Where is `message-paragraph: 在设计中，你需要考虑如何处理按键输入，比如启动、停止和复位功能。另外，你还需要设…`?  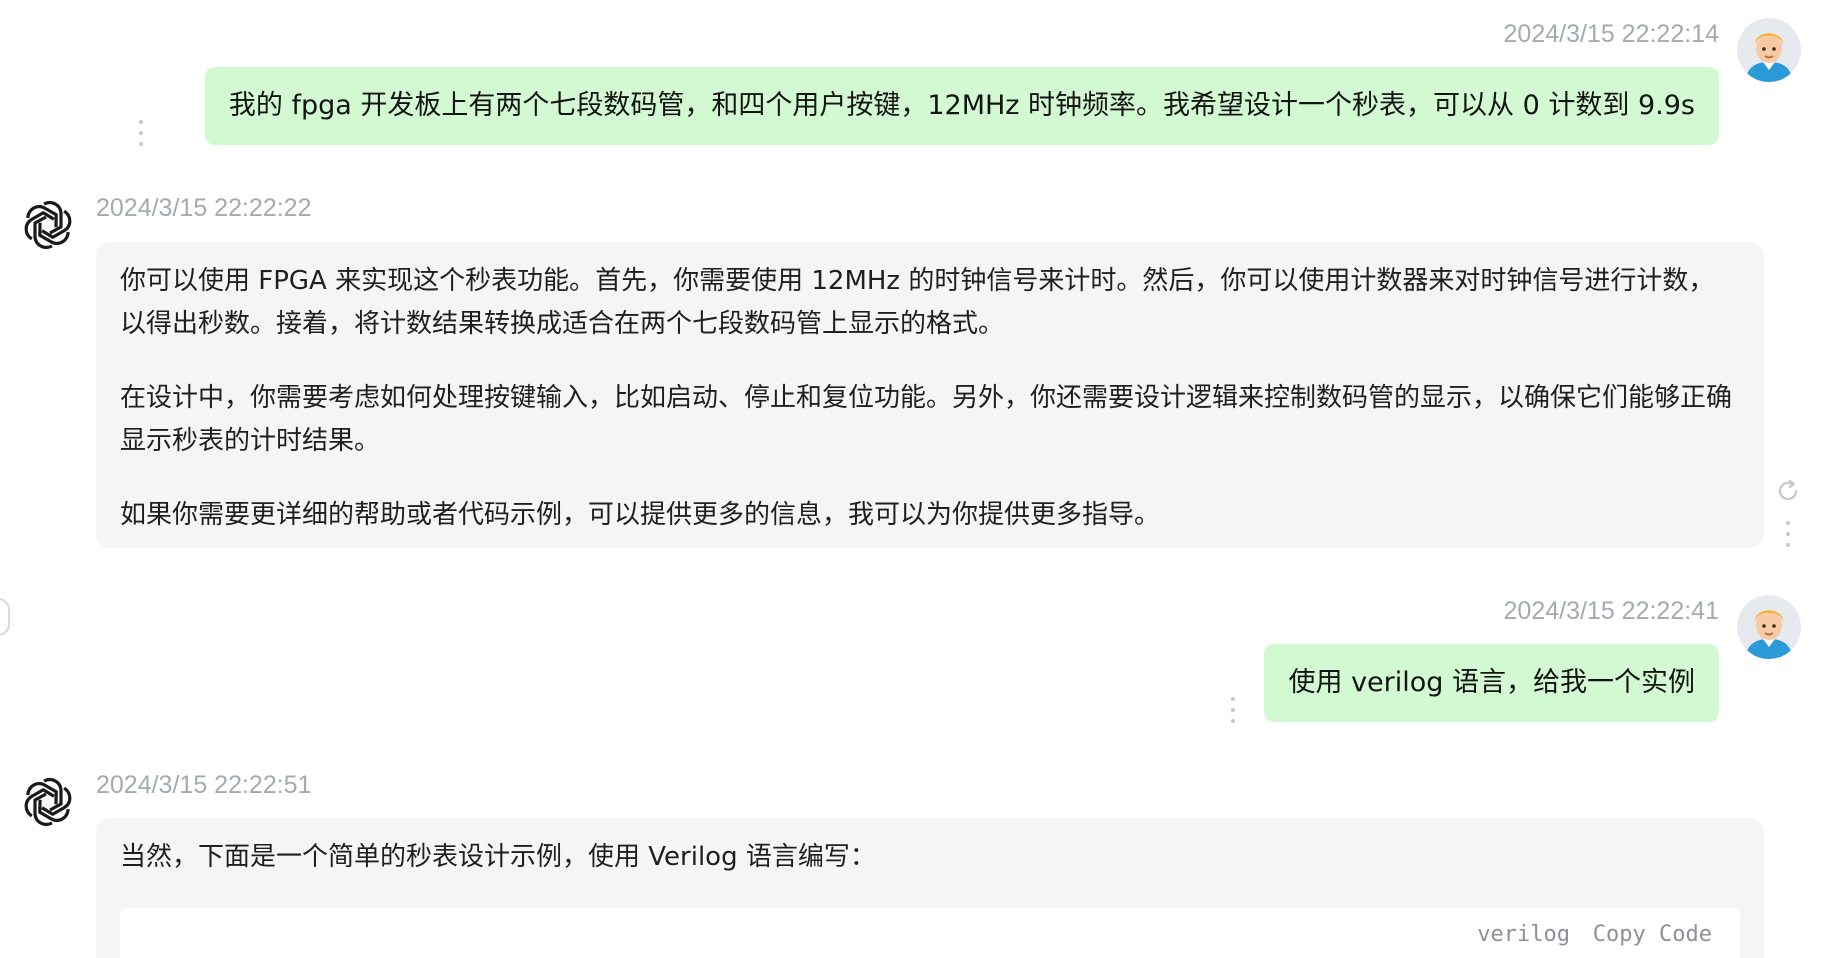 message-paragraph: 在设计中，你需要考虑如何处理按键输入，比如启动、停止和复位功能。另外，你还需要设… is located at coordinates (926, 419).